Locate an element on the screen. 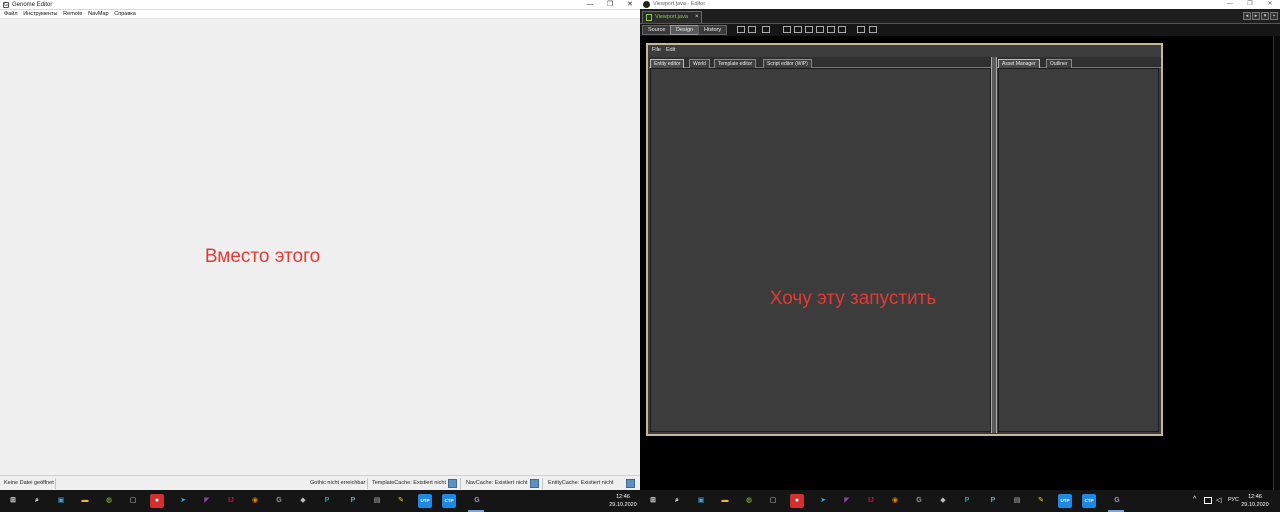 The width and height of the screenshot is (1280, 512). maximize-editor-icon: ▪ is located at coordinates (1274, 16).